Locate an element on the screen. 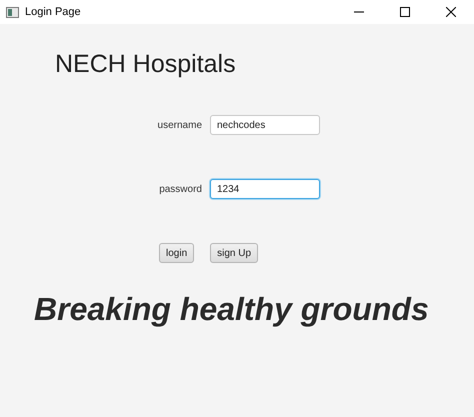 This screenshot has height=417, width=474. field-label: username is located at coordinates (180, 125).